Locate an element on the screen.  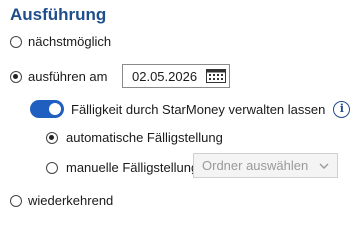
radio-execute-on-label: ausführen am is located at coordinates (68, 76).